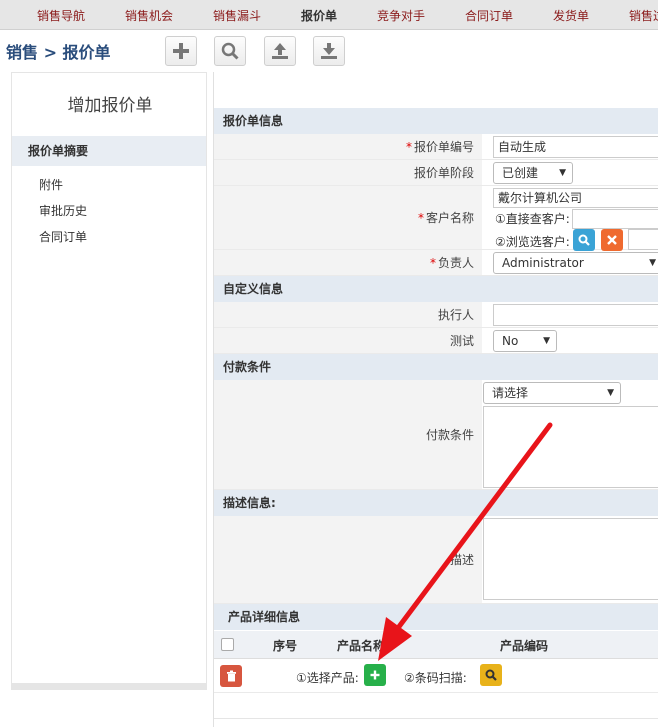 This screenshot has width=658, height=727. I want to click on column-index: 序号, so click(285, 646).